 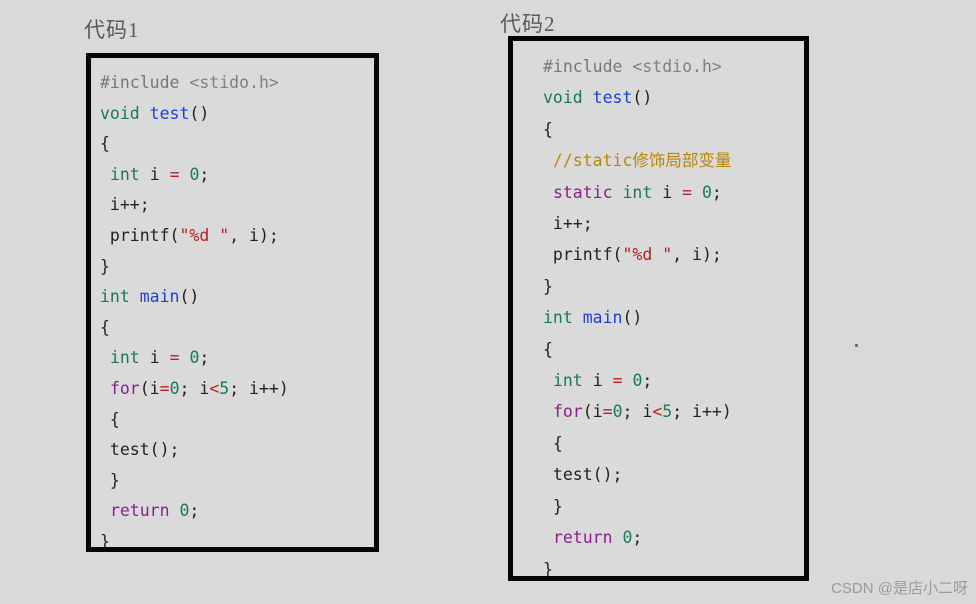 I want to click on code-token: return, so click(x=139, y=511).